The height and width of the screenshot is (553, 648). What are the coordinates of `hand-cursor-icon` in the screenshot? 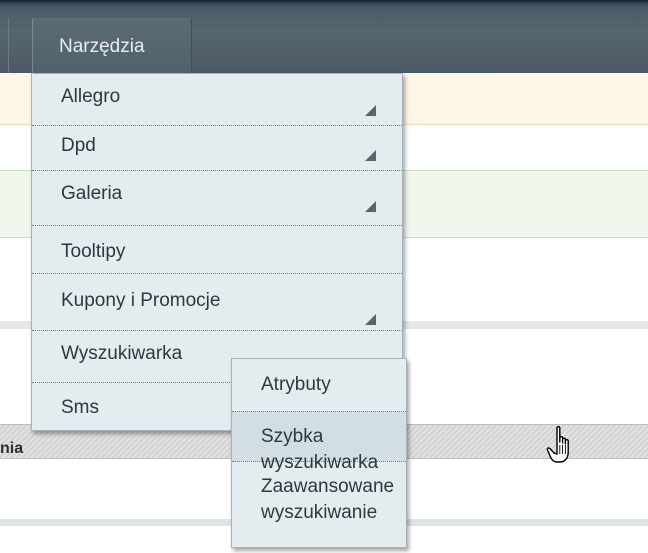 It's located at (557, 444).